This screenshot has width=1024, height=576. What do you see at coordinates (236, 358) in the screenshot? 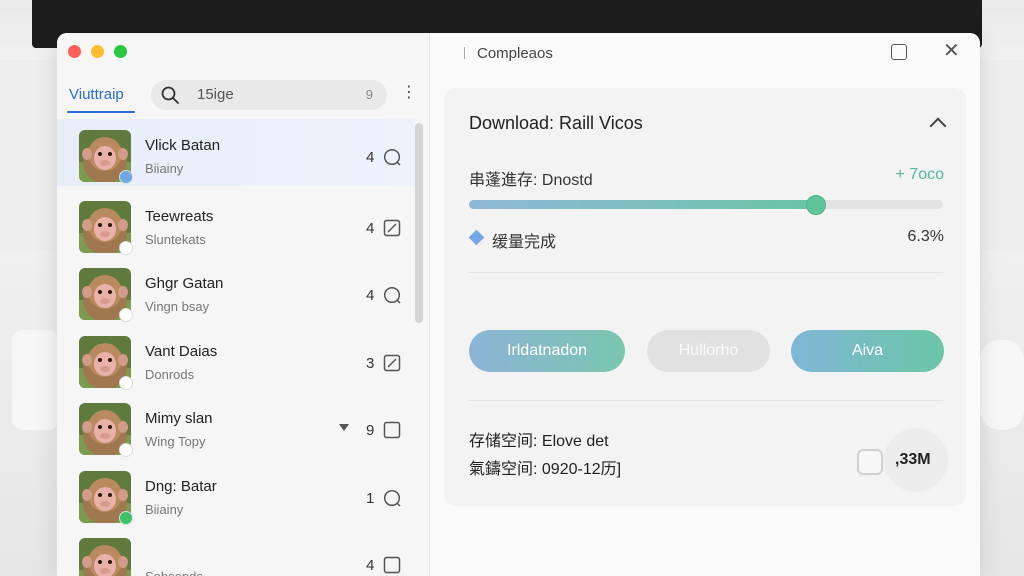
I see `list-item: Vant Daias Donrods 3` at bounding box center [236, 358].